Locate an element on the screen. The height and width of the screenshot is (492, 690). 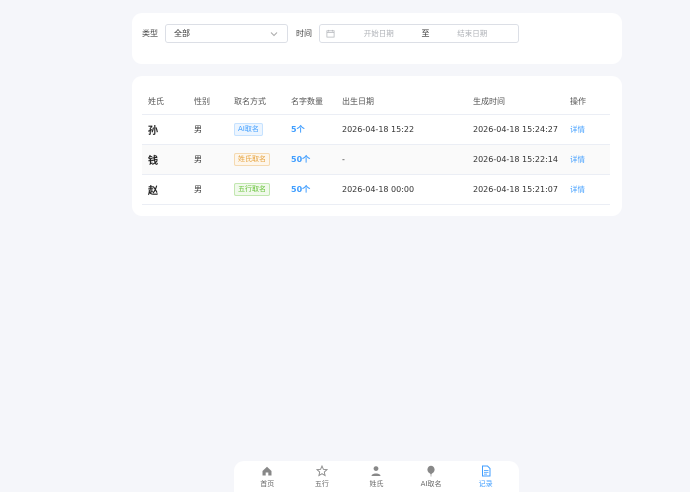
document-icon is located at coordinates (486, 470).